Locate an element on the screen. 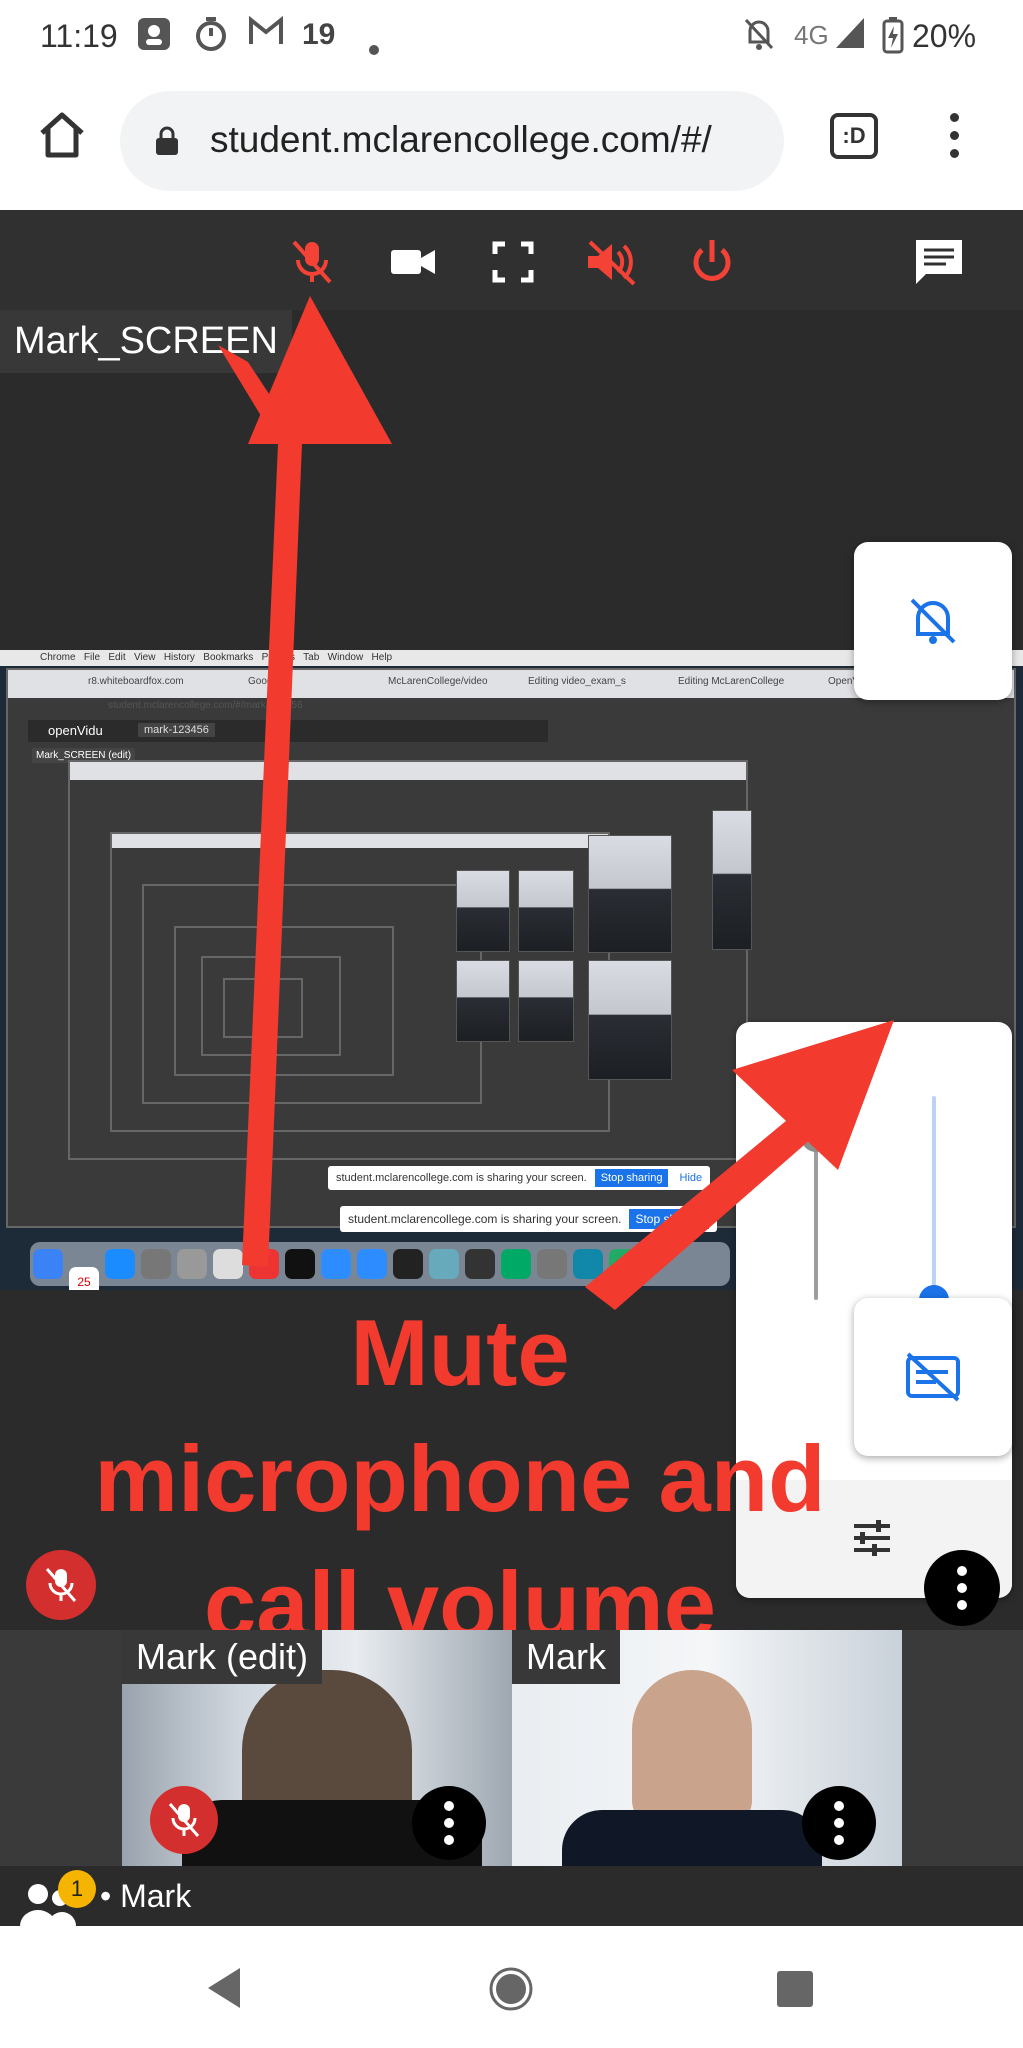 This screenshot has width=1023, height=2048. participant-mic-muted-button is located at coordinates (184, 1820).